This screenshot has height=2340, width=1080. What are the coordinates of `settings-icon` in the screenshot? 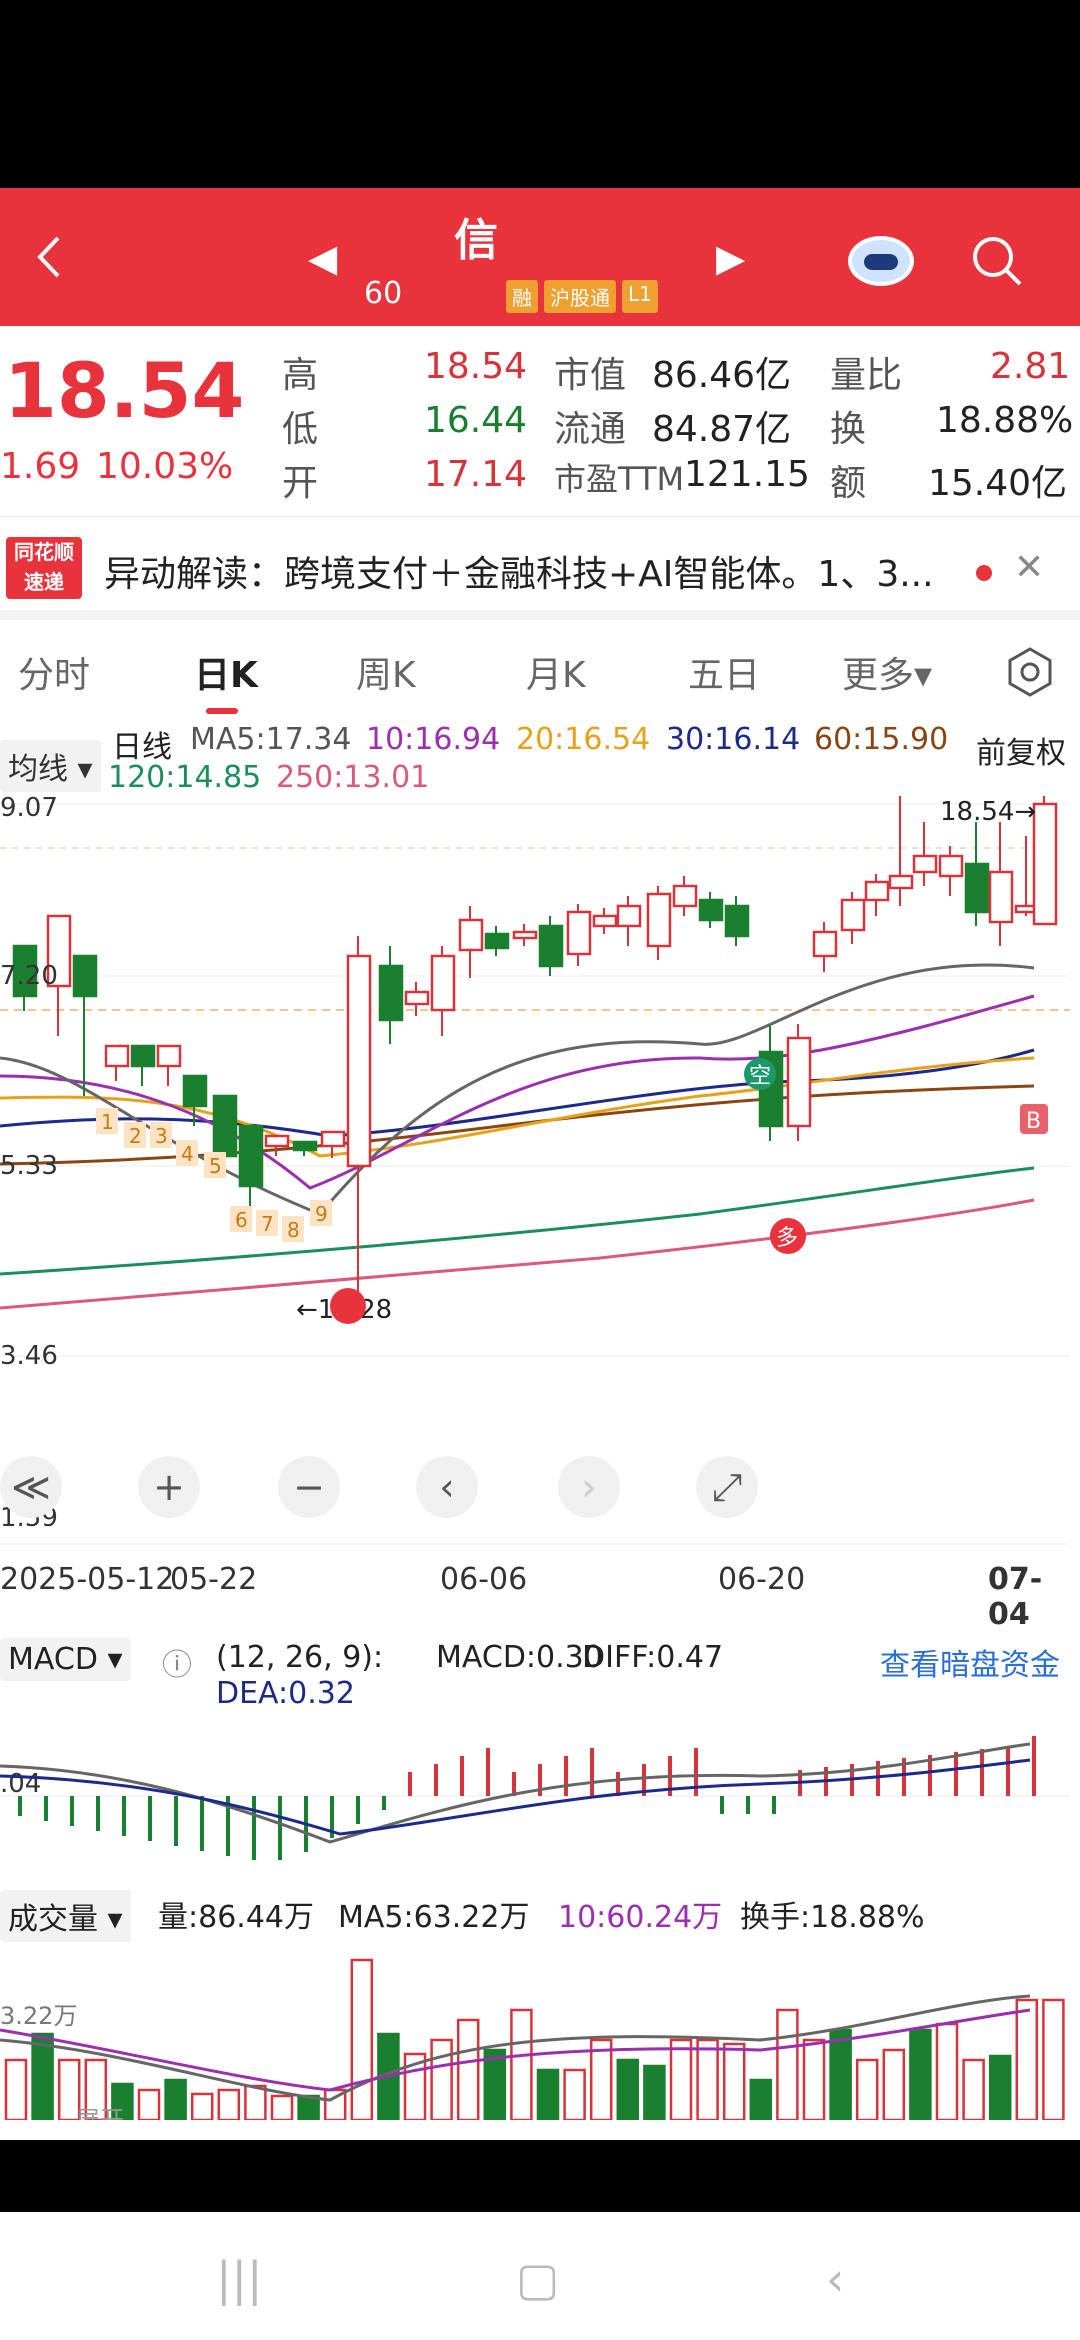 It's located at (1030, 672).